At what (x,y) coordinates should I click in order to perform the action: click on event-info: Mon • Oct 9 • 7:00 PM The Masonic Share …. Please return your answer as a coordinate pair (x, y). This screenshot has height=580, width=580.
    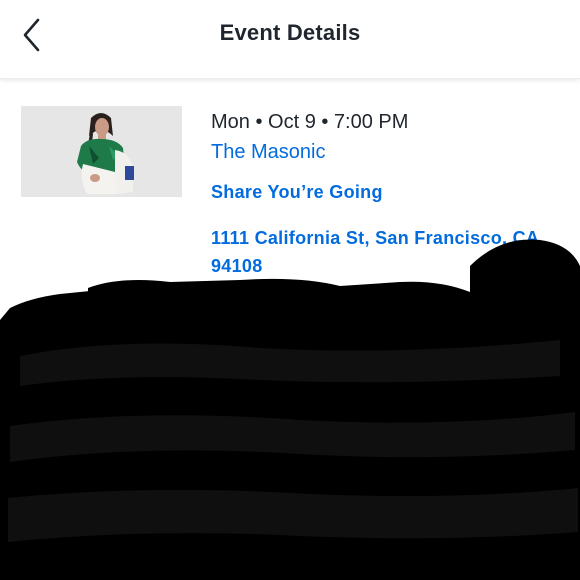
    Looking at the image, I should click on (391, 156).